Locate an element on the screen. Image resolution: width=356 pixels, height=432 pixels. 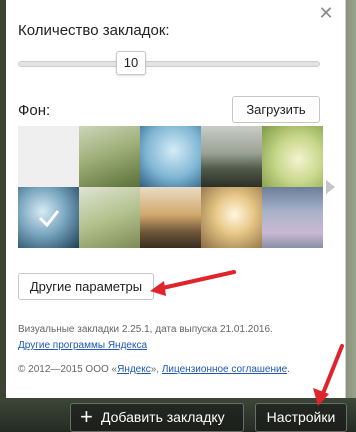
more-params-button: Другие параметры is located at coordinates (86, 286).